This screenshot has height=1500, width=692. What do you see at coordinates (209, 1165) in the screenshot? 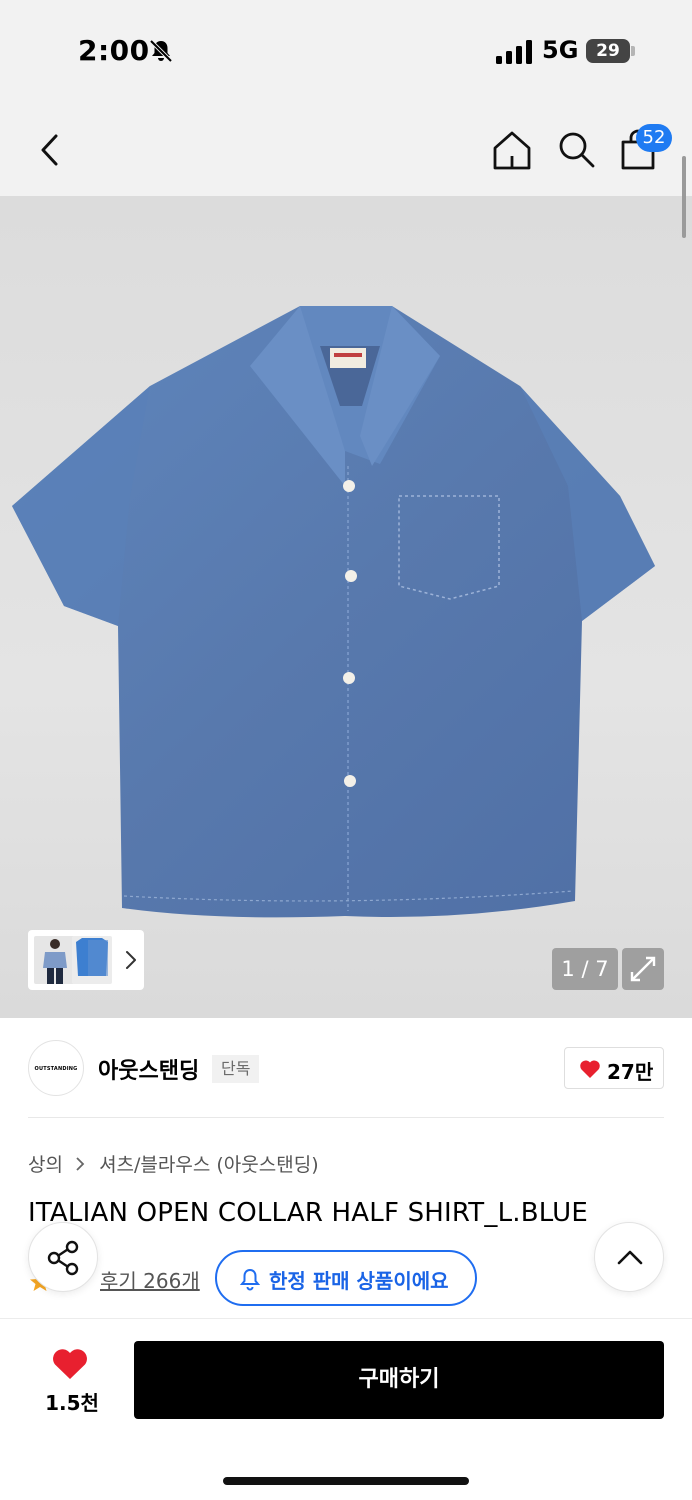
I see `breadcrumb-subcategory: 셔츠/블라우스 (아웃스탠딩)` at bounding box center [209, 1165].